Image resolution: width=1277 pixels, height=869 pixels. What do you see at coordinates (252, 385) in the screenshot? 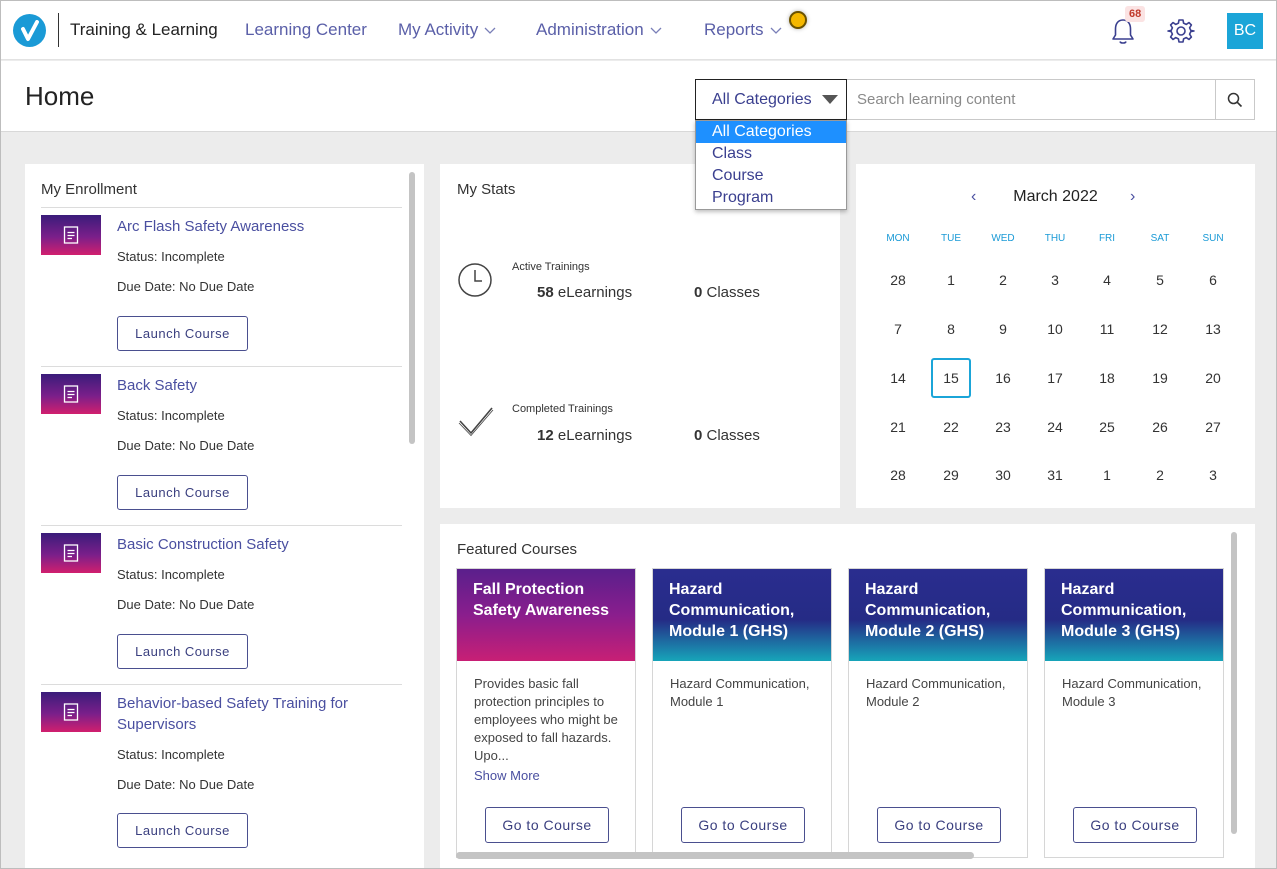
I see `course-link: Back Safety` at bounding box center [252, 385].